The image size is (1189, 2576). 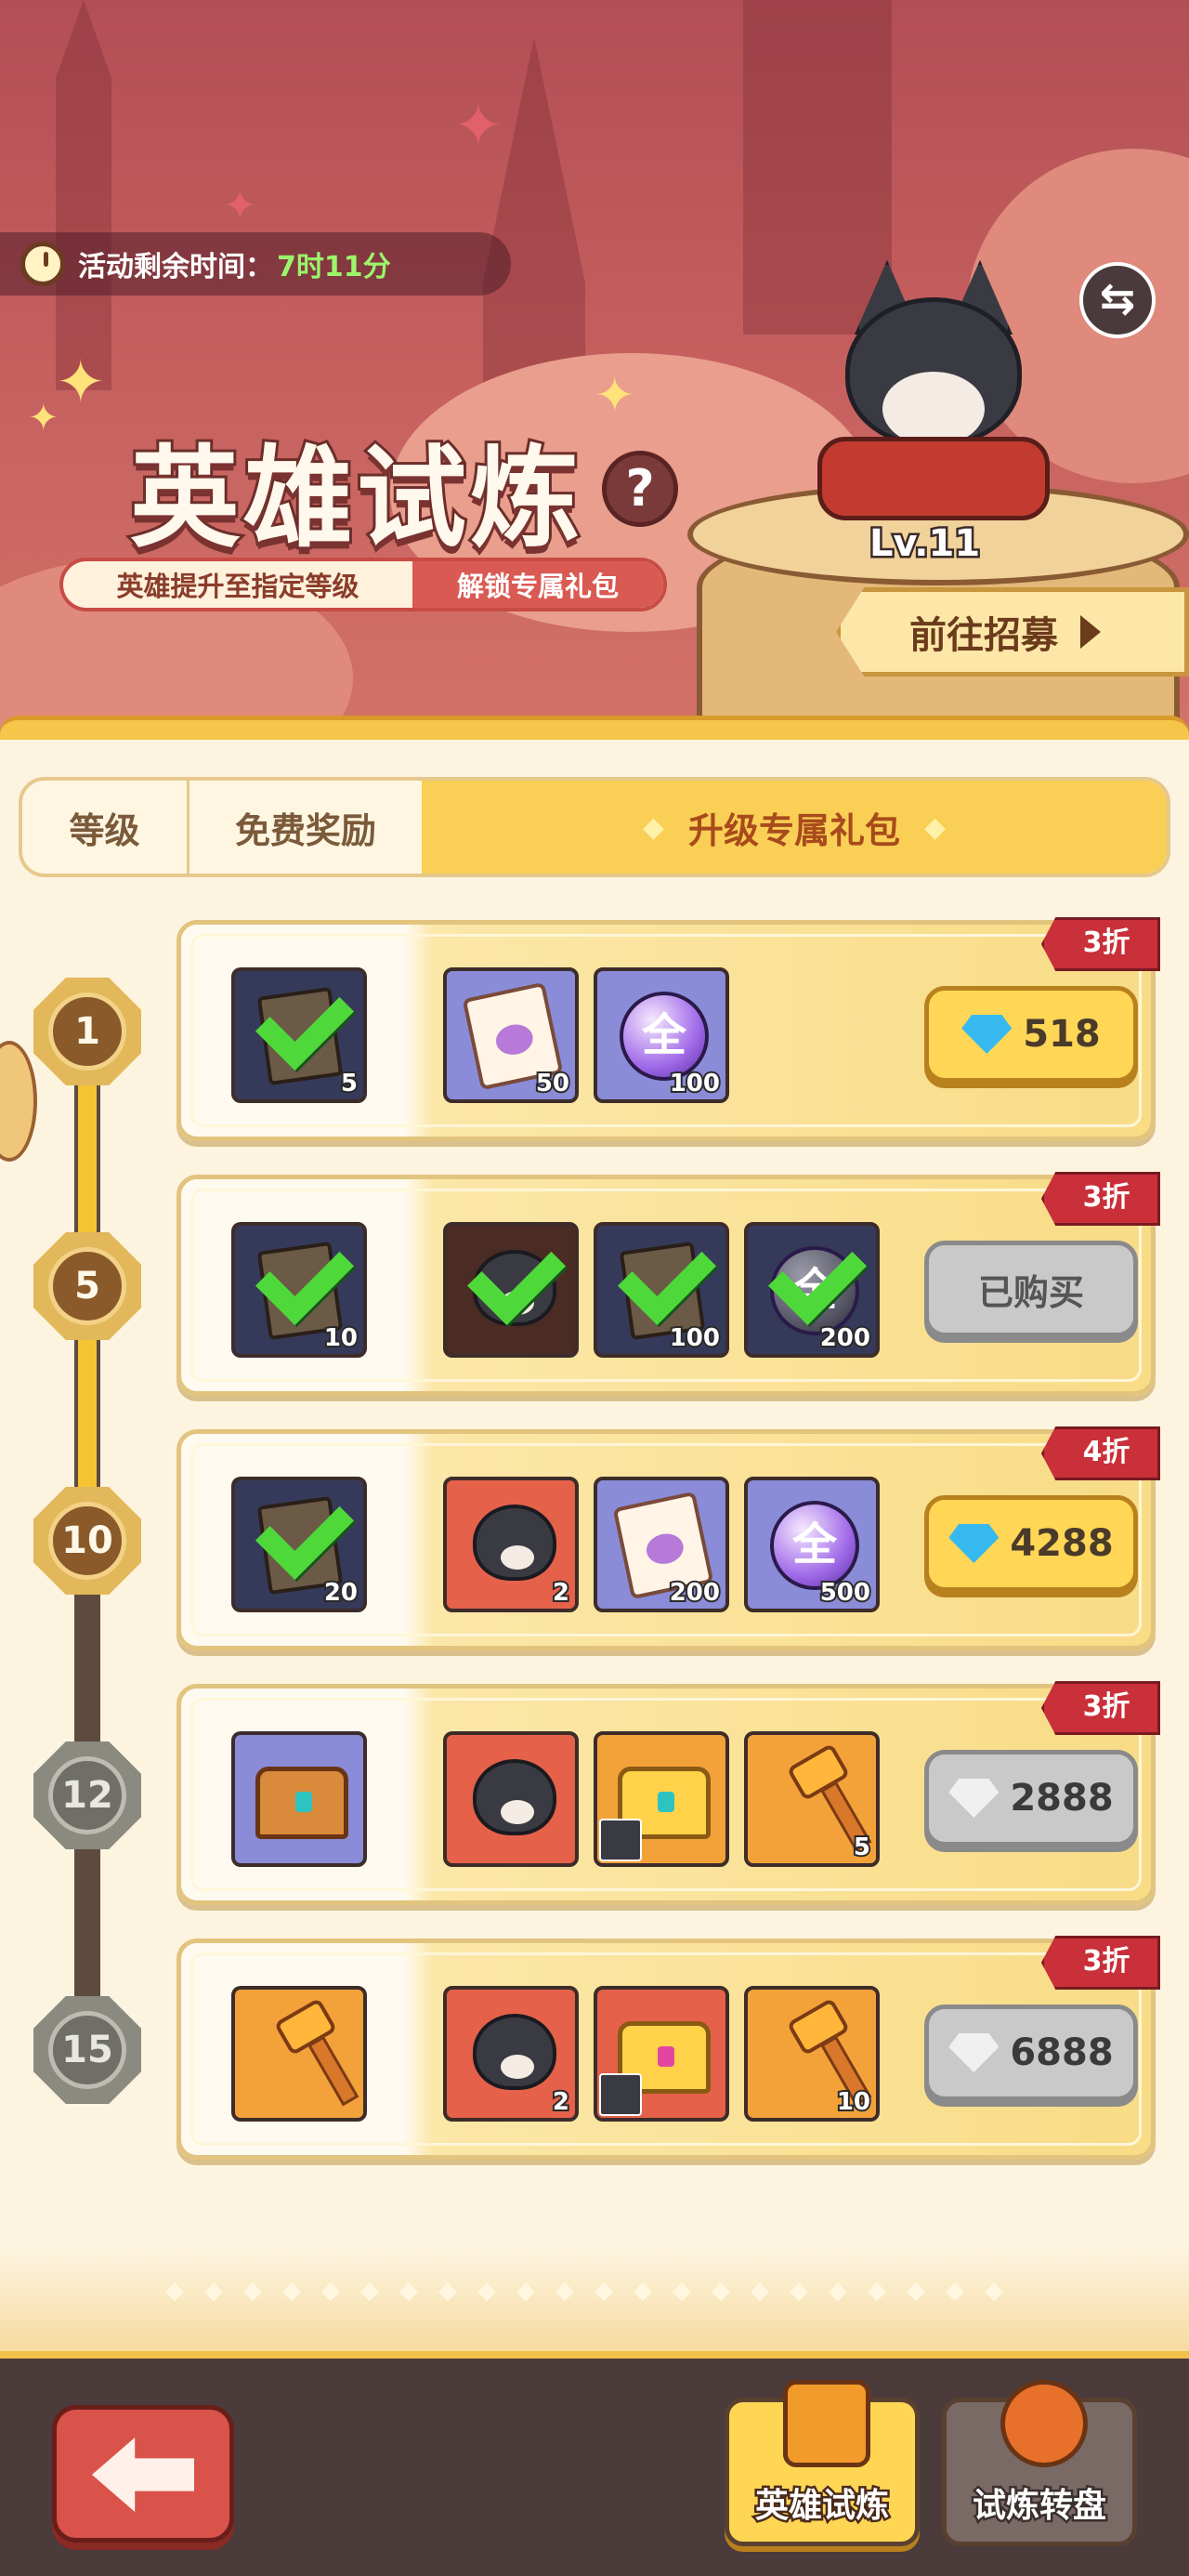 I want to click on tab-upgrade-gift: ◆ 升级专属礼包 ◆, so click(x=795, y=827).